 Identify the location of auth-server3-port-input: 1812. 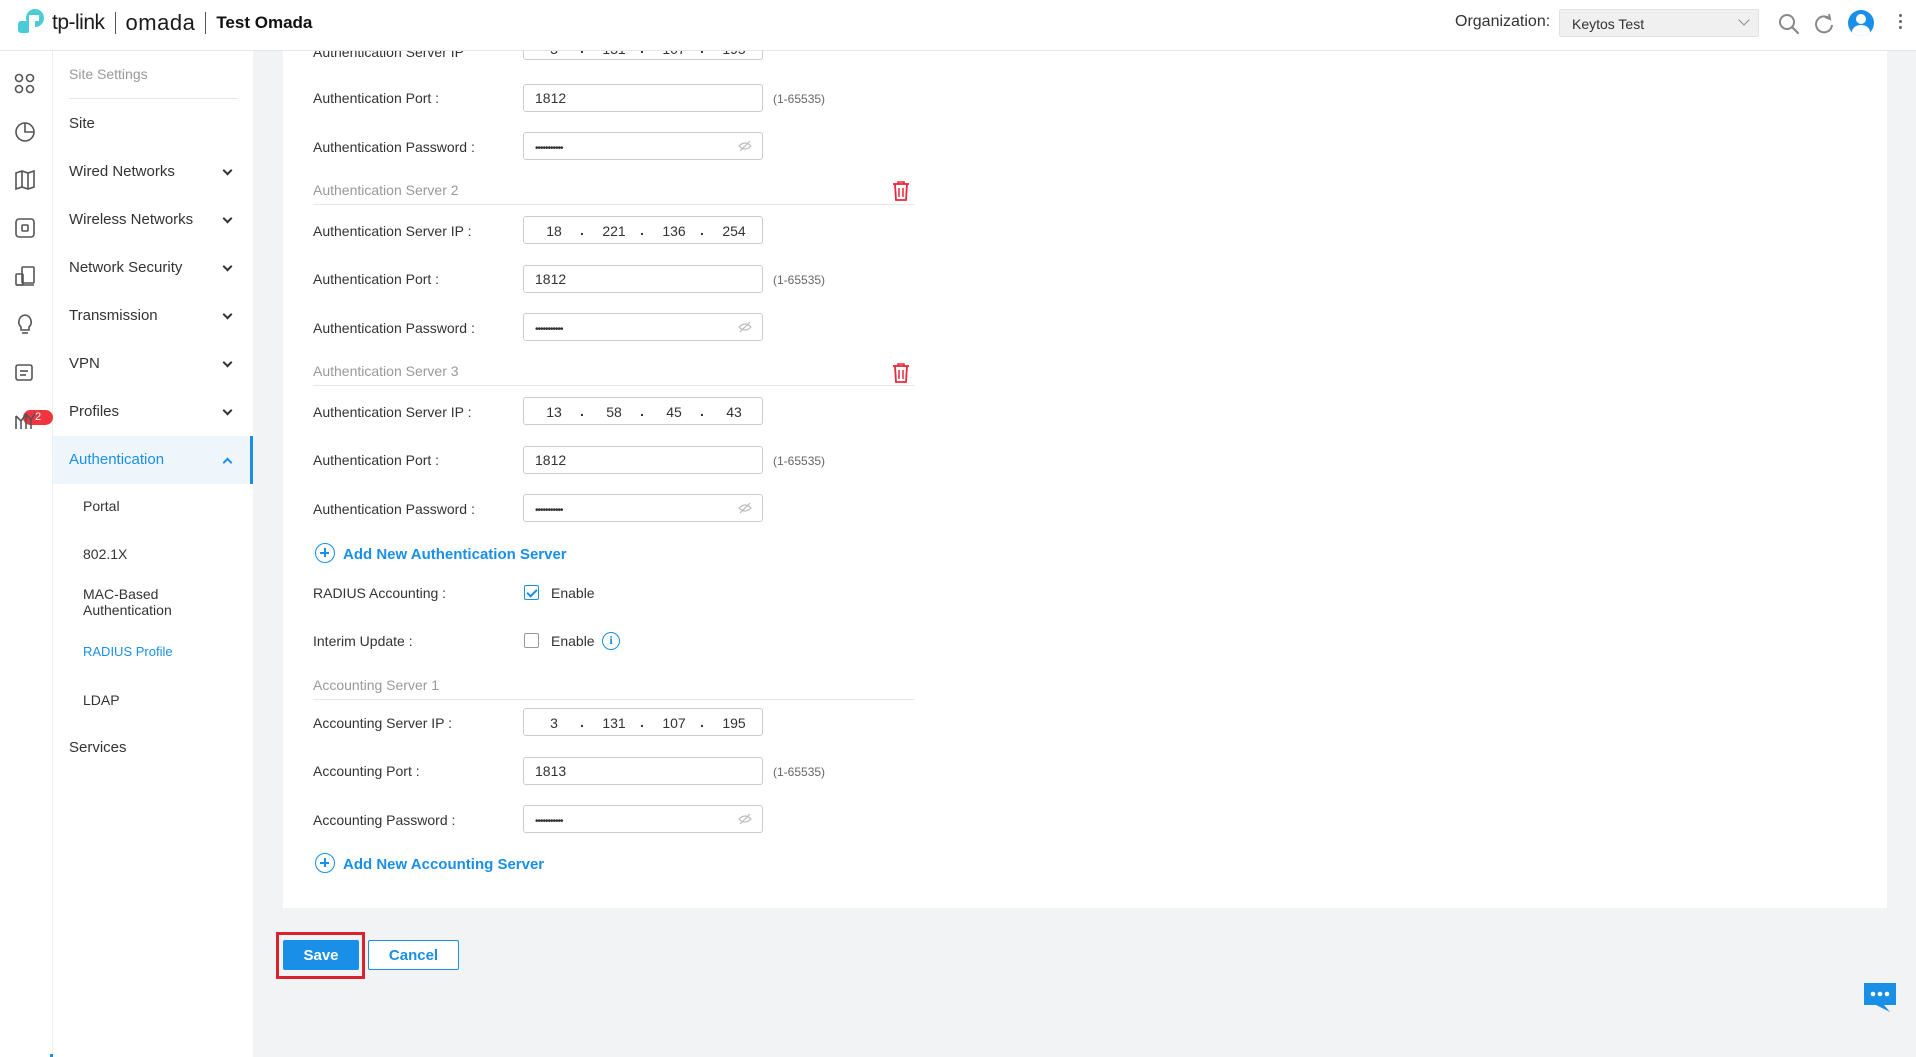
(643, 460).